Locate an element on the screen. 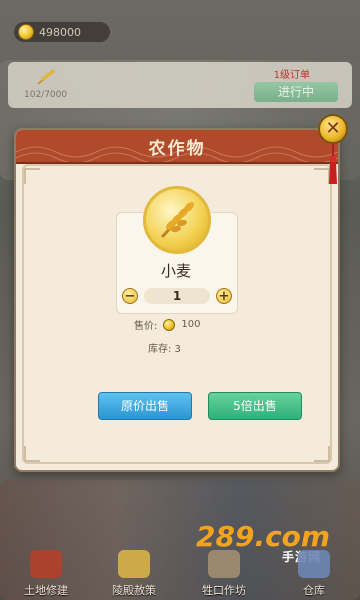  price-value: 100 is located at coordinates (191, 324).